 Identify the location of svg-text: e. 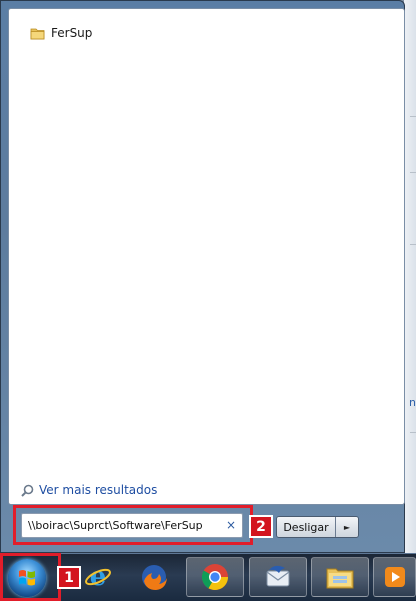
(98, 577).